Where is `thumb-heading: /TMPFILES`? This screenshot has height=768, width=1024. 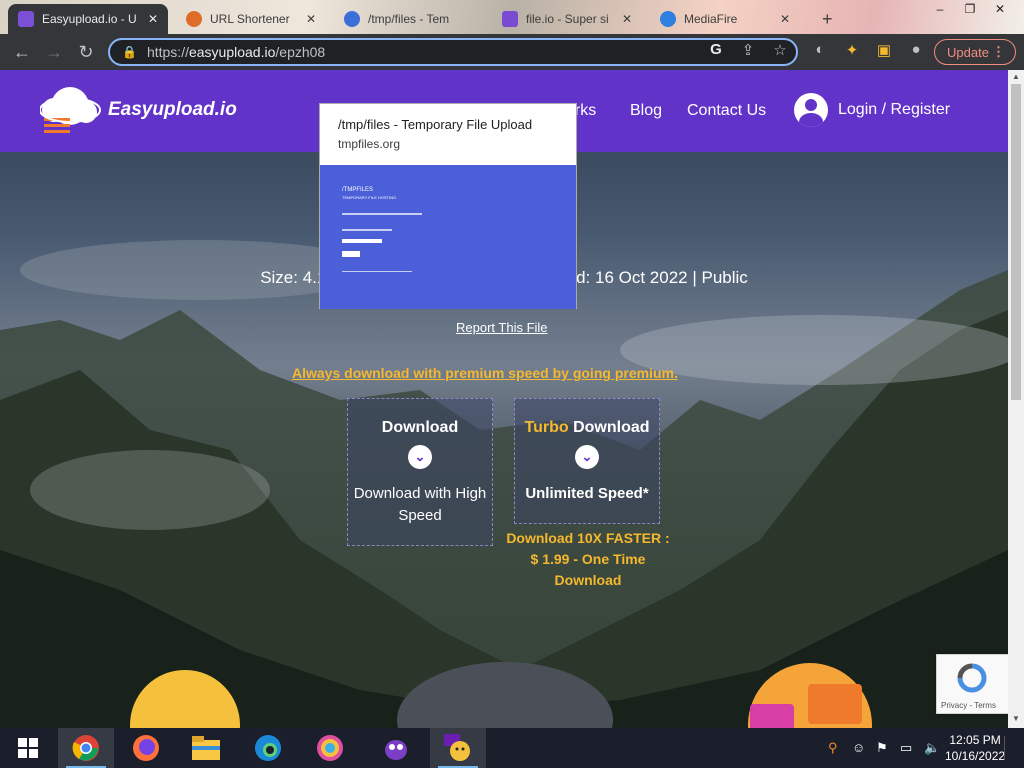
thumb-heading: /TMPFILES is located at coordinates (358, 190).